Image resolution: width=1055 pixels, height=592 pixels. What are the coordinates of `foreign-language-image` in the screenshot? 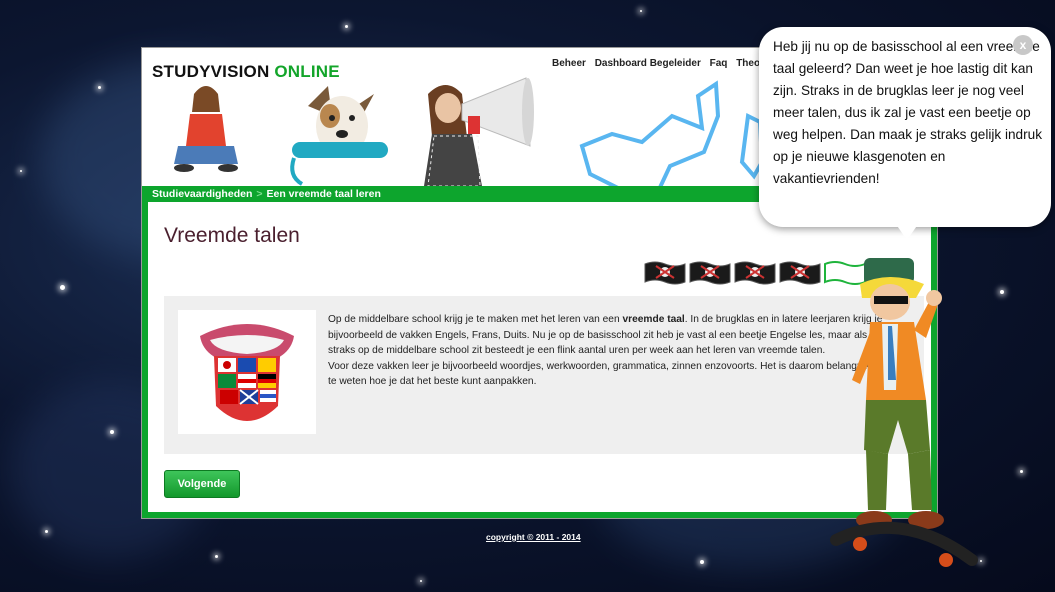 It's located at (247, 372).